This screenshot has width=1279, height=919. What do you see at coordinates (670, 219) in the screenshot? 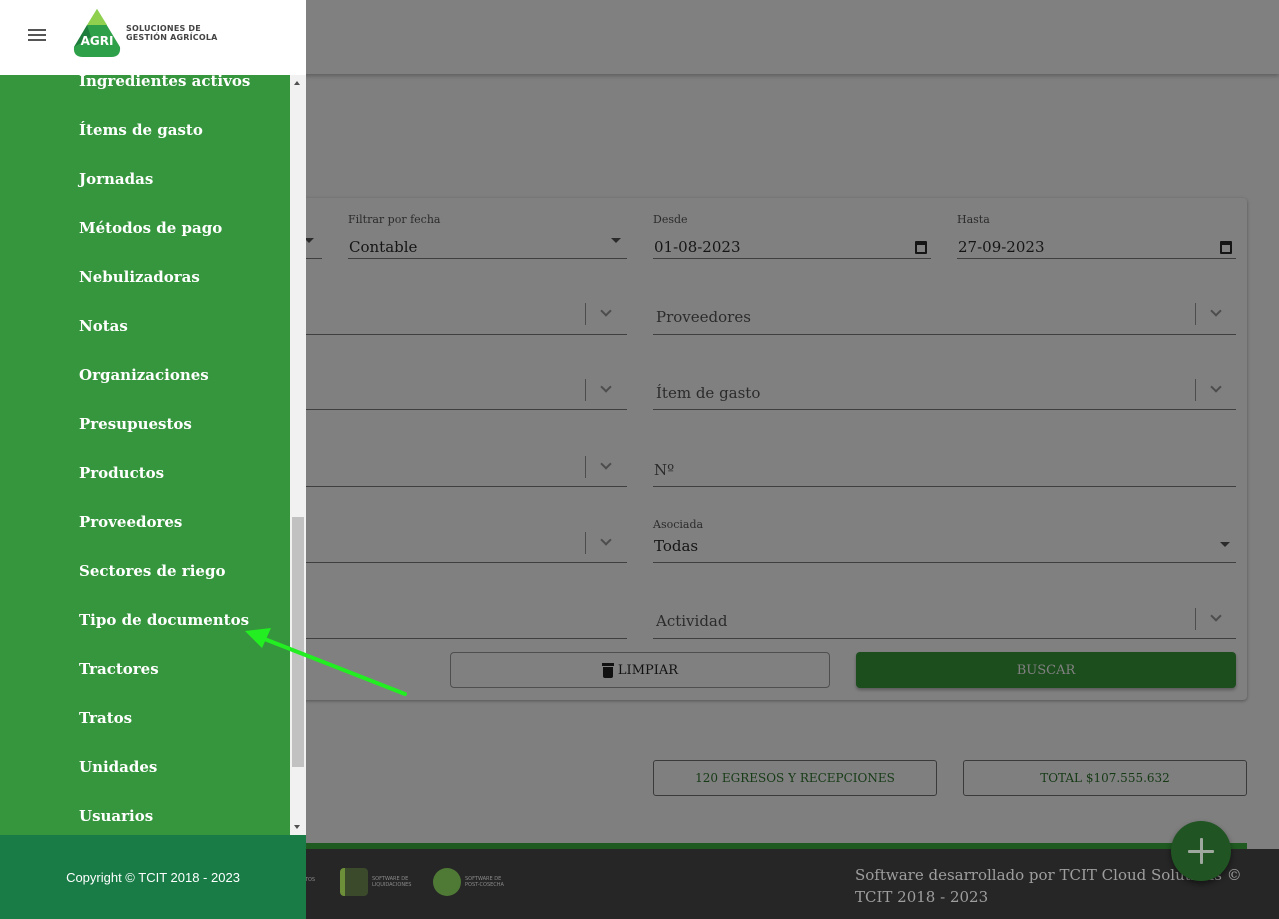
I see `from-date-label: Desde` at bounding box center [670, 219].